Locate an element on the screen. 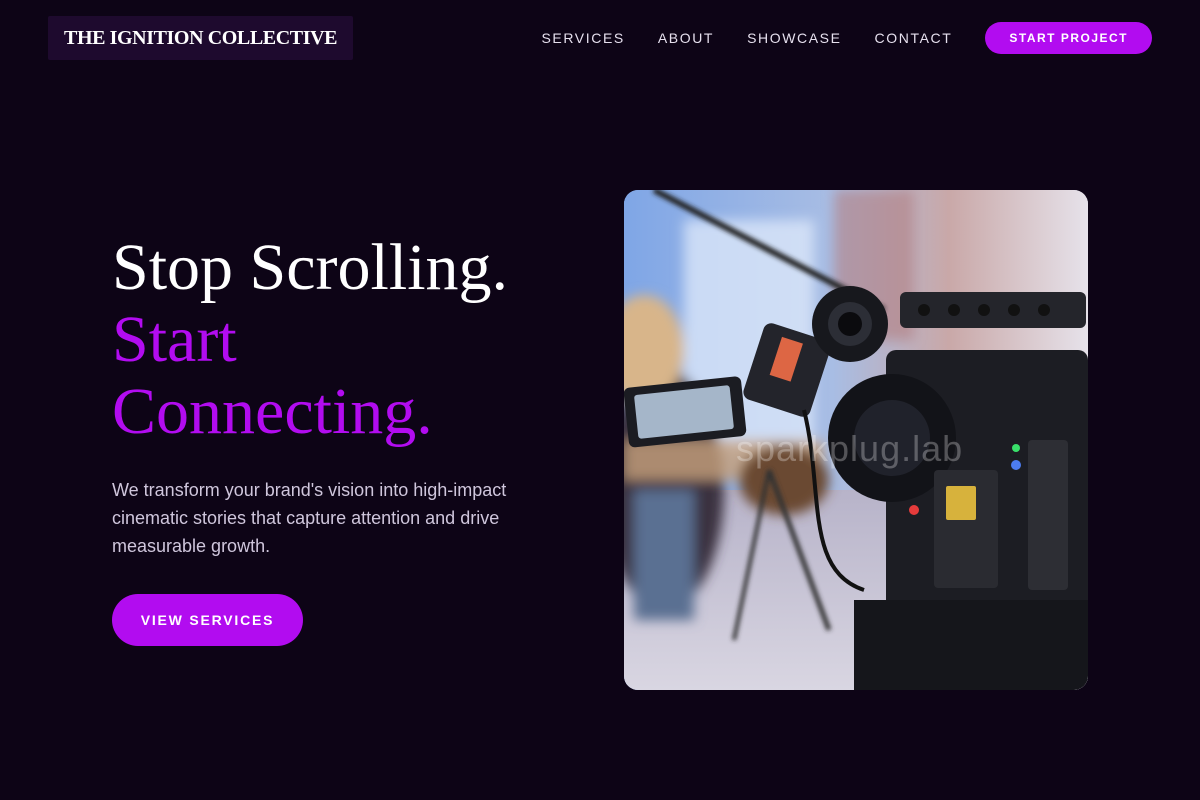  start-project-button: START PROJECT is located at coordinates (1068, 38).